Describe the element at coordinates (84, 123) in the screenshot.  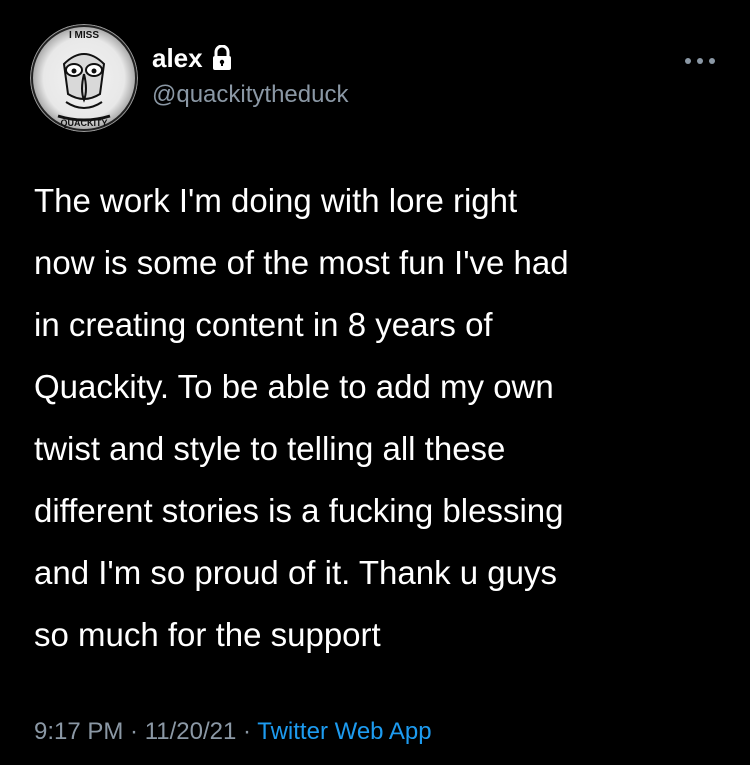
I see `avatar-bottom-text: QUACKITY` at that location.